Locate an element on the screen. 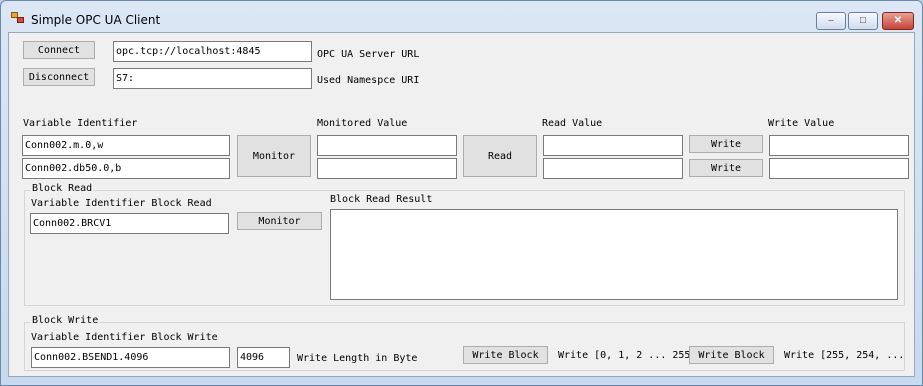 This screenshot has width=923, height=386. maximize-button: □ is located at coordinates (863, 21).